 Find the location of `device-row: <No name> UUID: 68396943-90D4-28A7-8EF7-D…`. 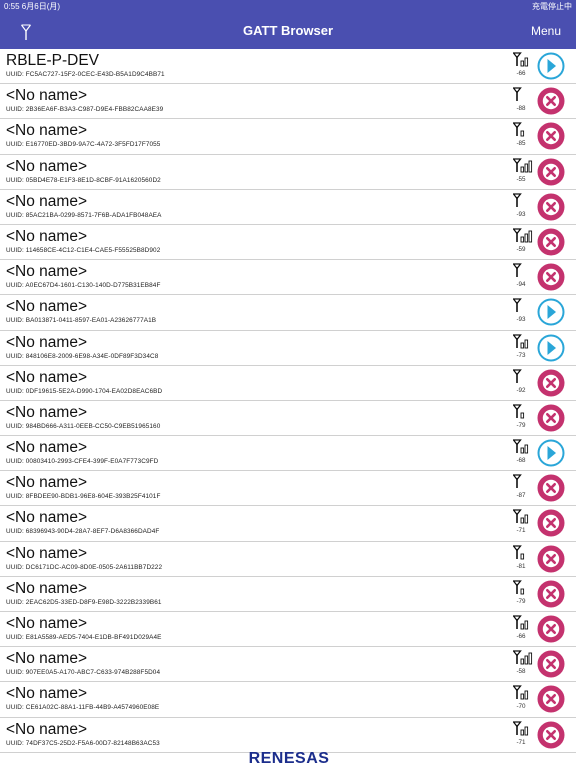

device-row: <No name> UUID: 68396943-90D4-28A7-8EF7-D… is located at coordinates (288, 524).